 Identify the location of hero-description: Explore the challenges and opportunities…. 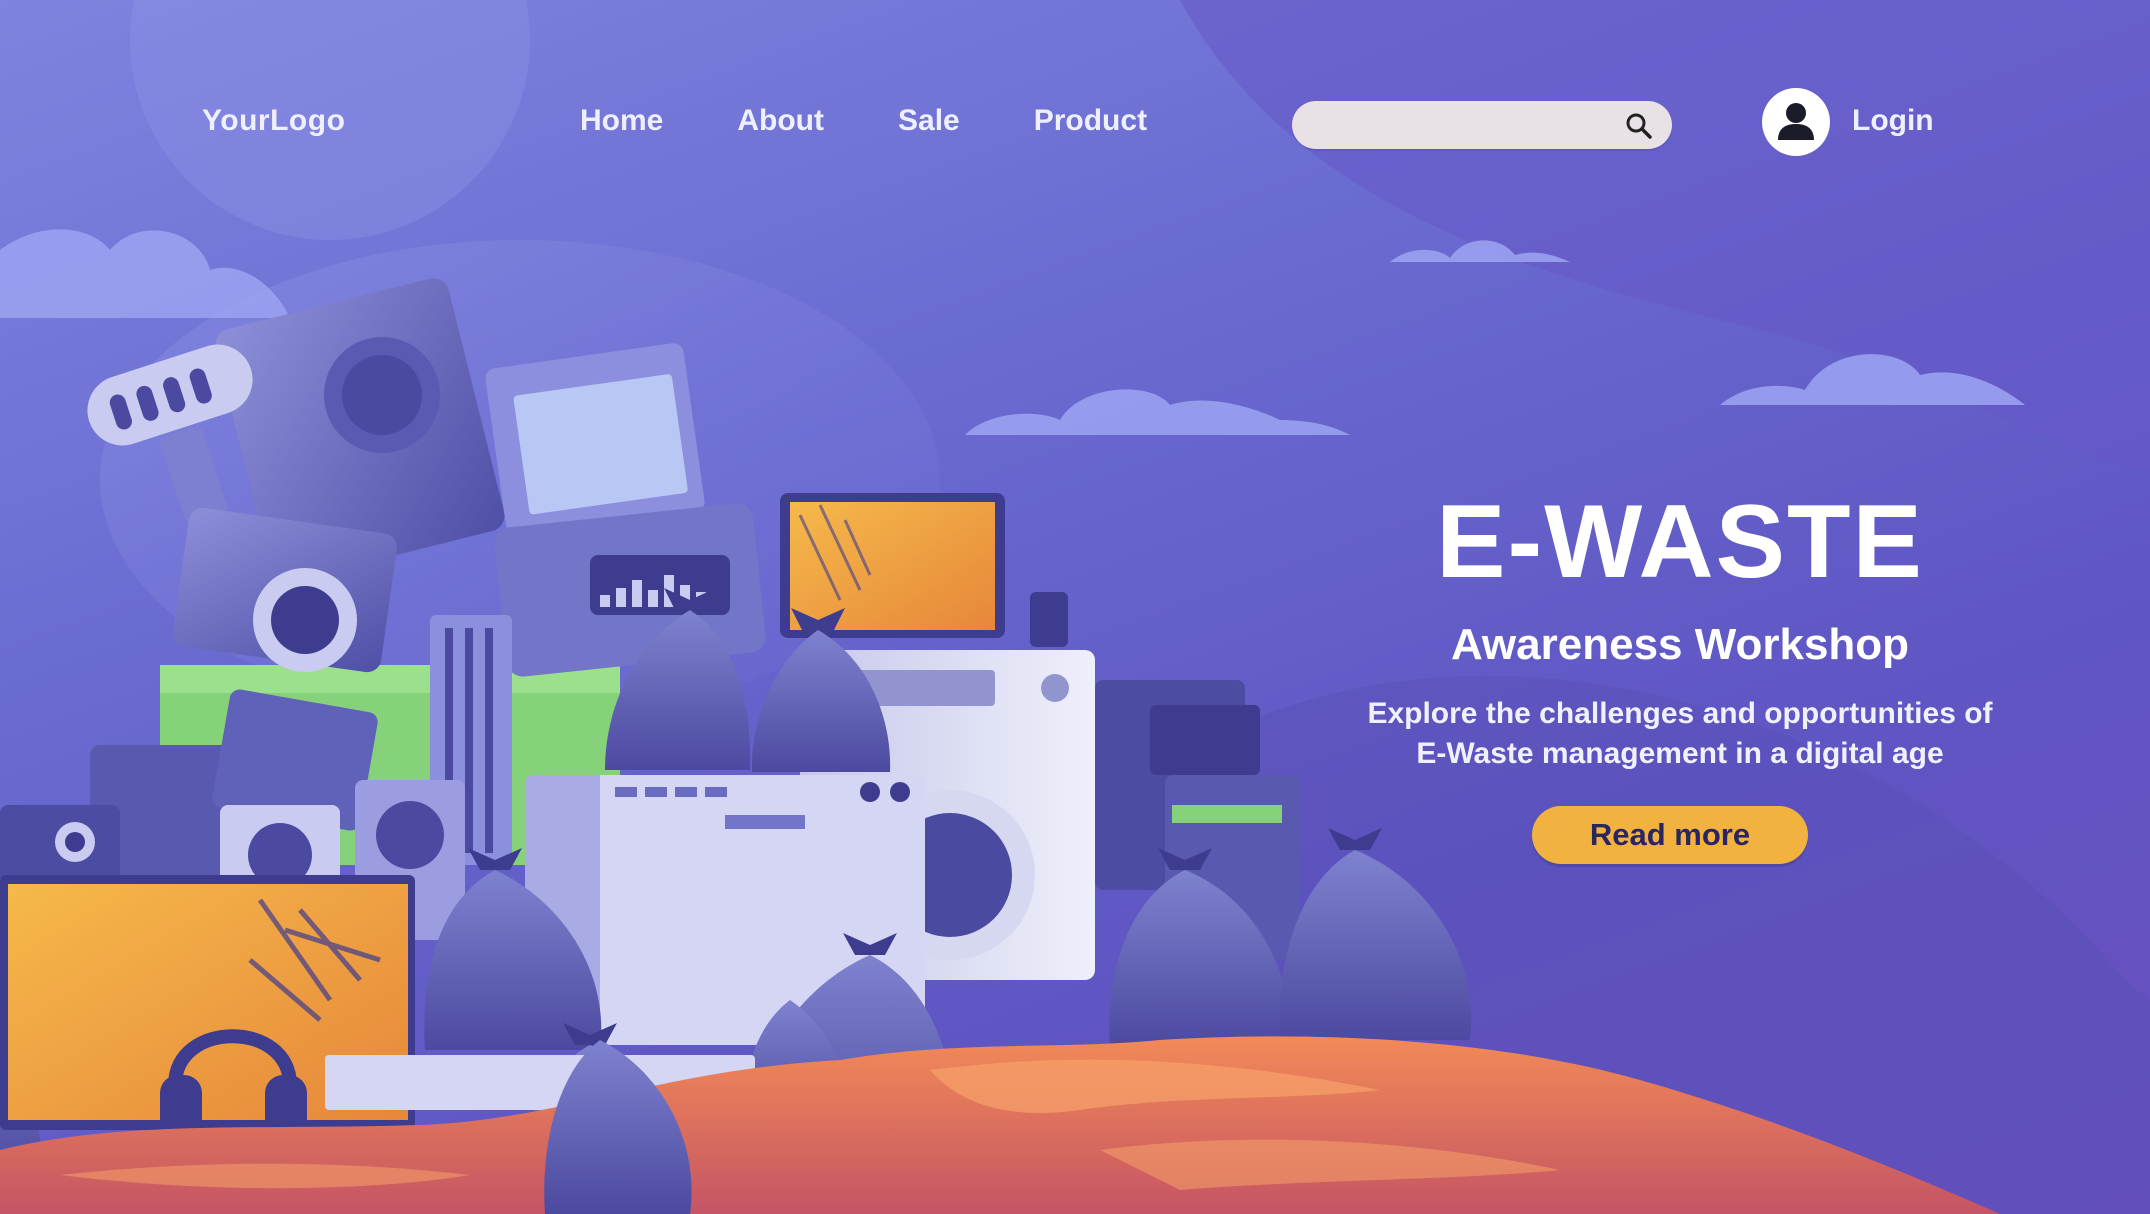
(1680, 734).